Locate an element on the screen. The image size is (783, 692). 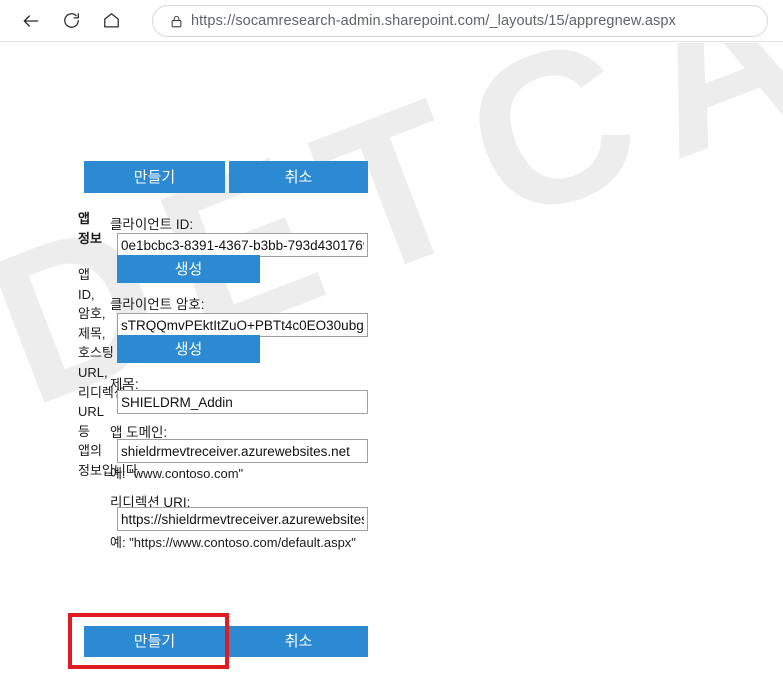
reload-icon is located at coordinates (71, 20).